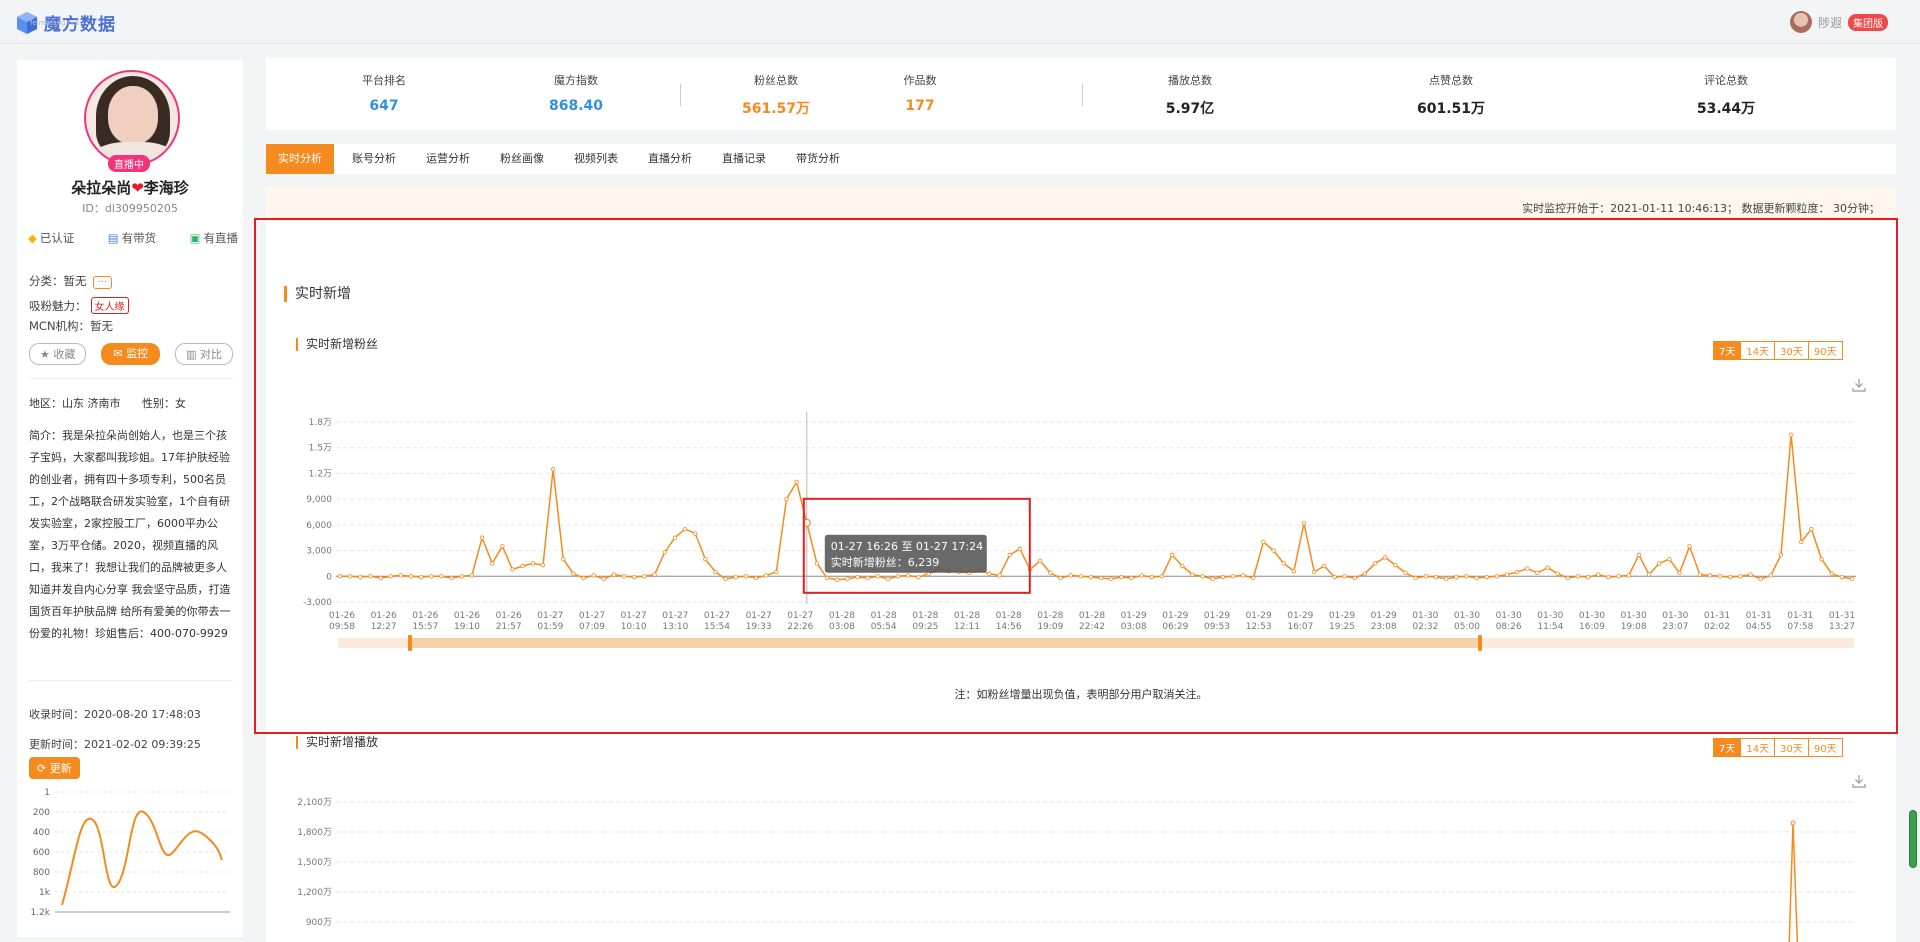  I want to click on region-row: 地区：山东 济南市 性别：女, so click(107, 403).